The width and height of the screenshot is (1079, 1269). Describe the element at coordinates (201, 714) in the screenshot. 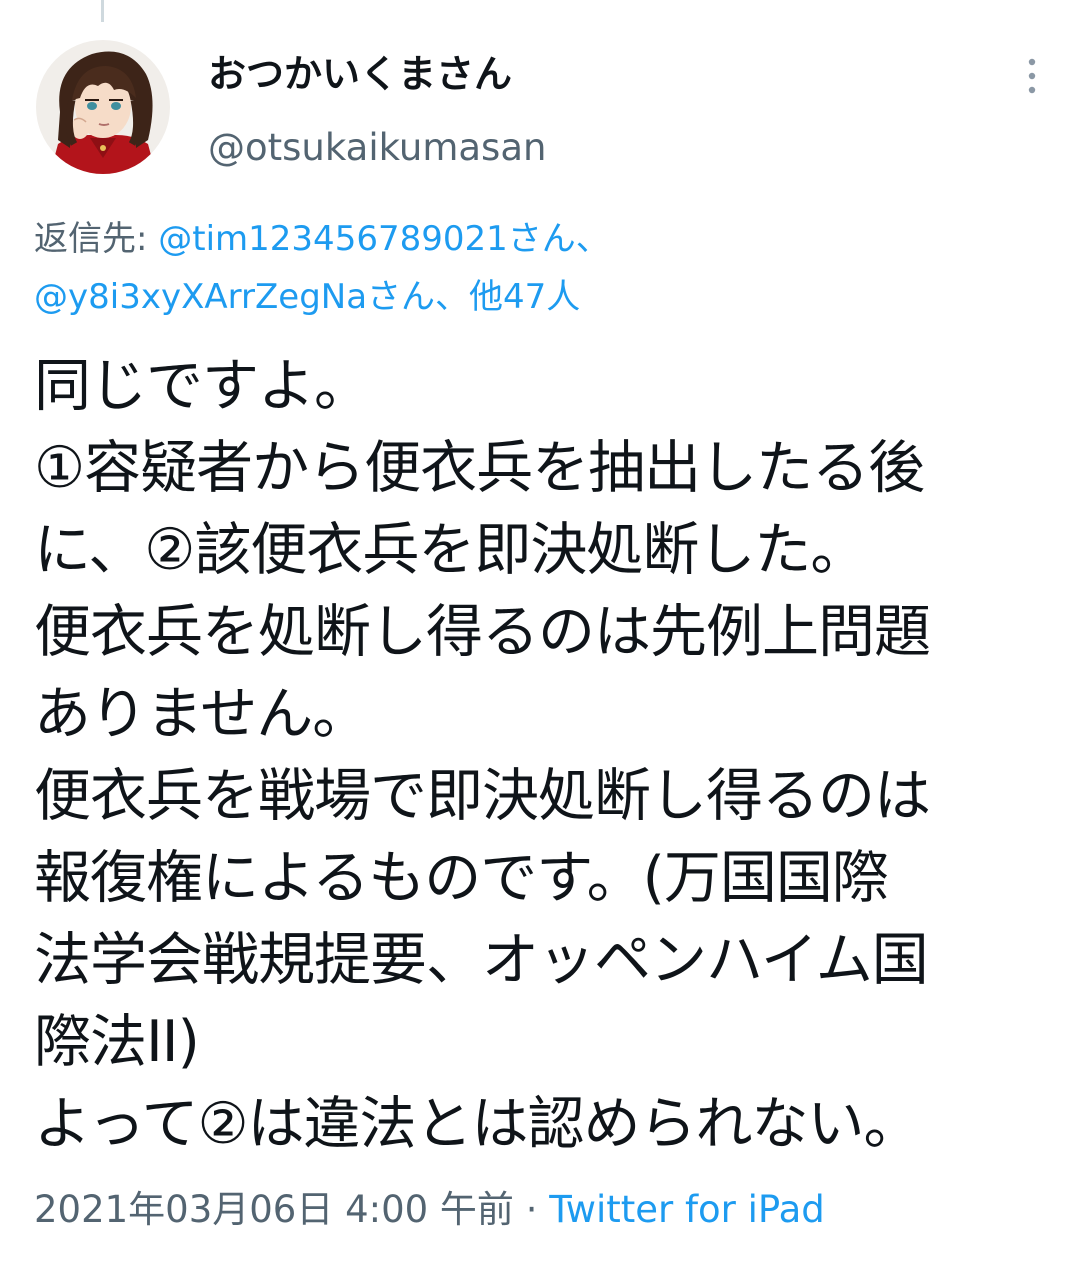

I see `tweet-text-line: ありません。` at that location.